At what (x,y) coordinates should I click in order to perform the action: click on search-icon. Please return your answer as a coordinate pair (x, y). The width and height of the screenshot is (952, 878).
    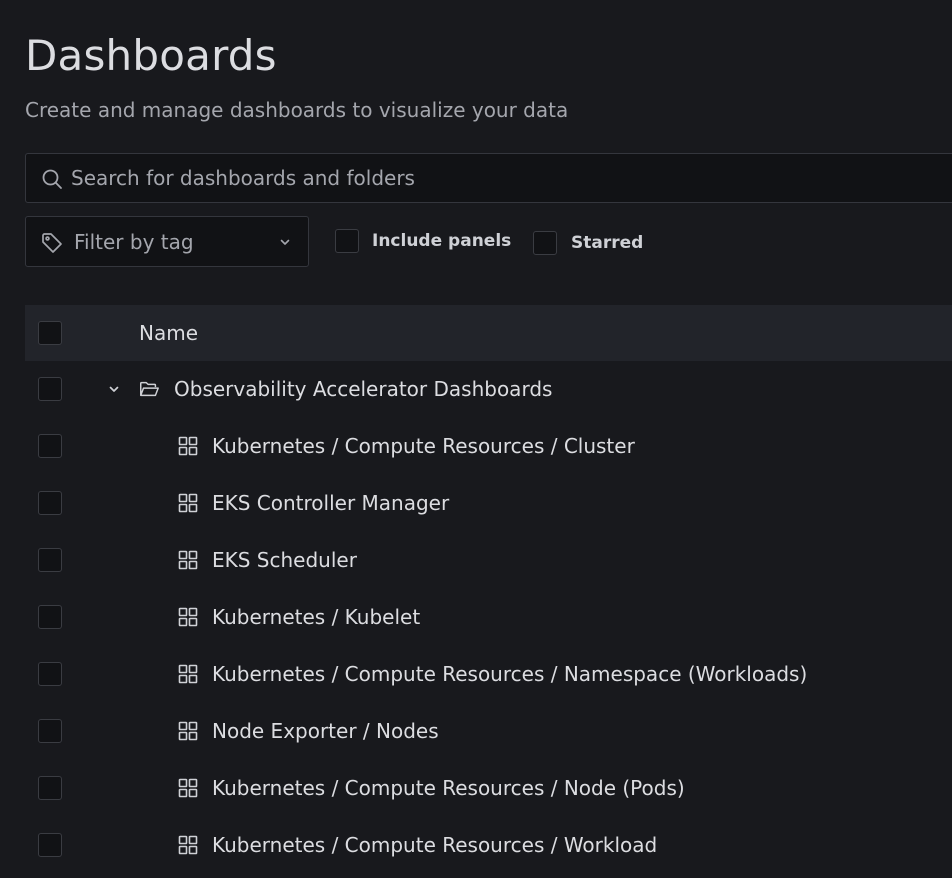
    Looking at the image, I should click on (52, 179).